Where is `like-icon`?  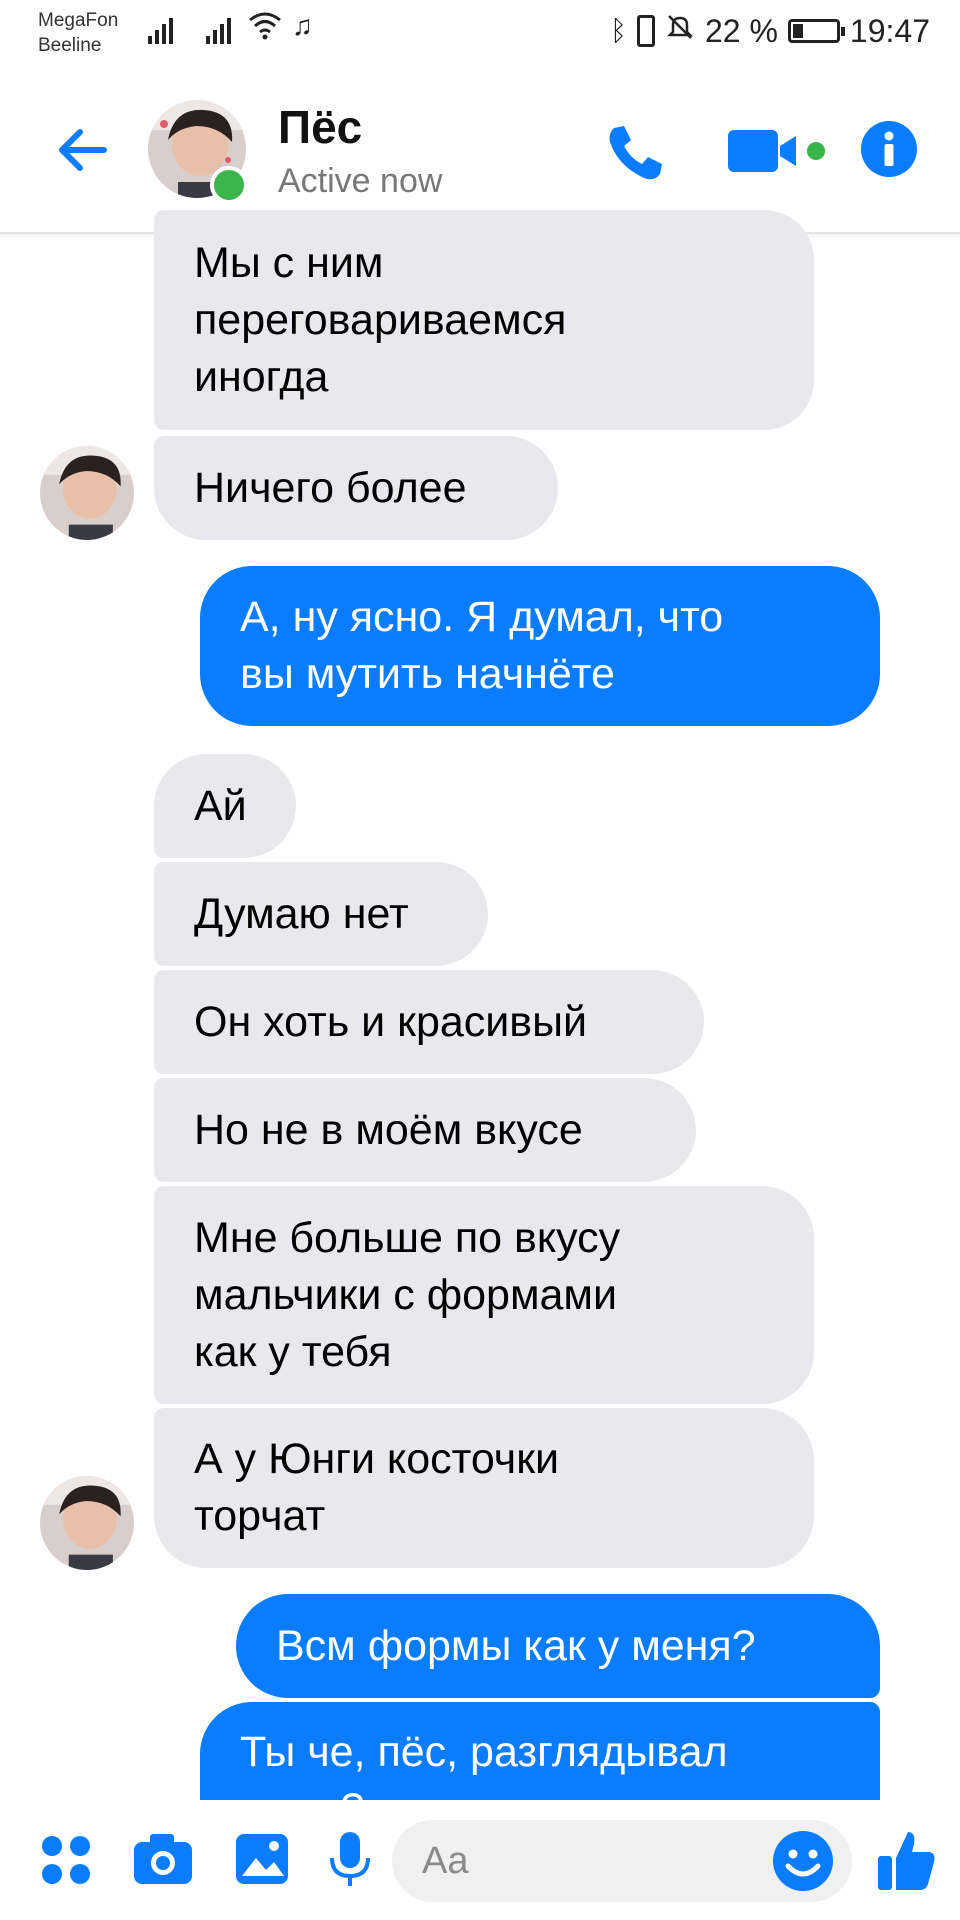
like-icon is located at coordinates (907, 1862).